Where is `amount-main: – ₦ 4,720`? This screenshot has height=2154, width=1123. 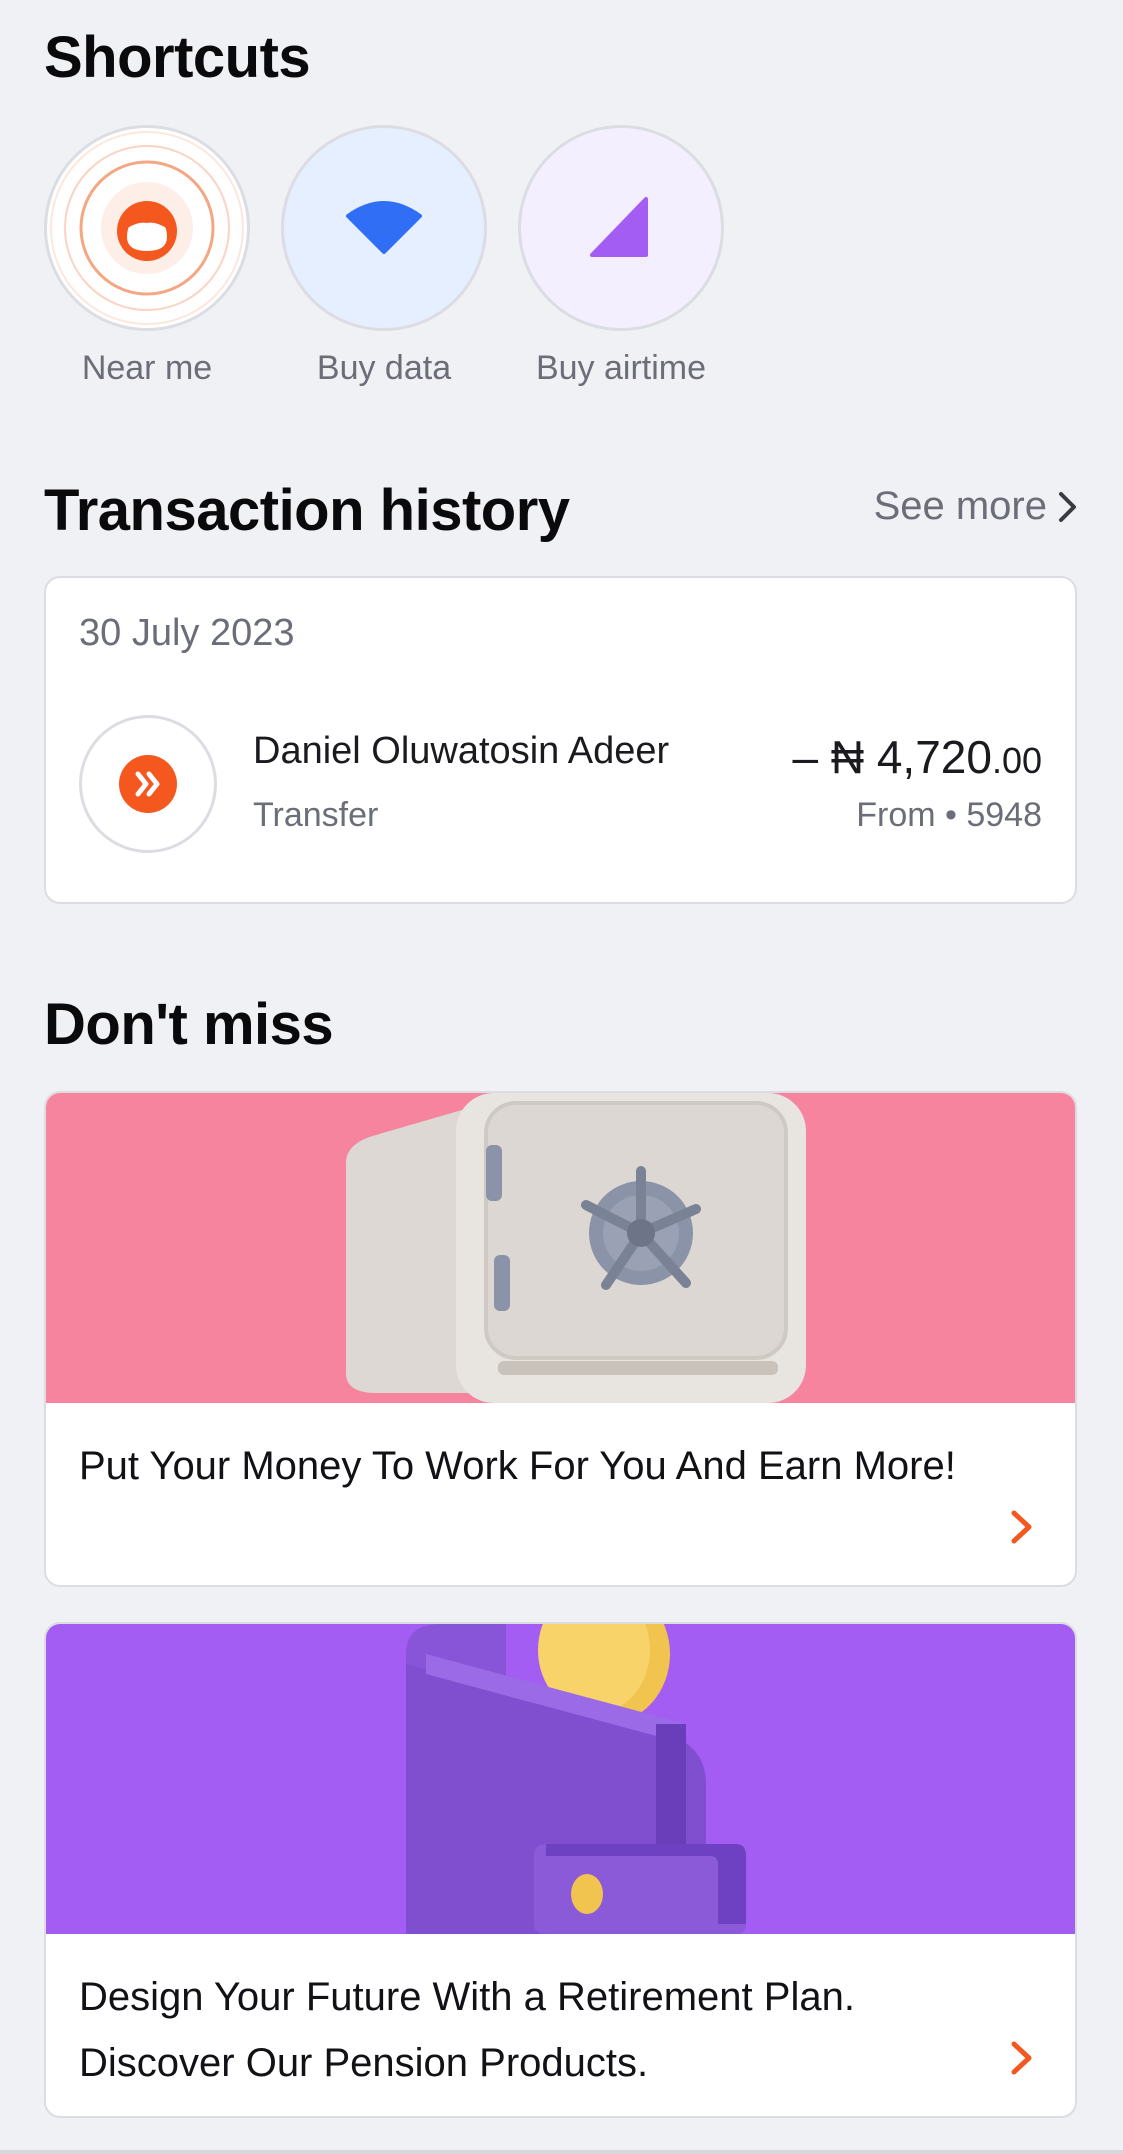
amount-main: – ₦ 4,720 is located at coordinates (892, 757).